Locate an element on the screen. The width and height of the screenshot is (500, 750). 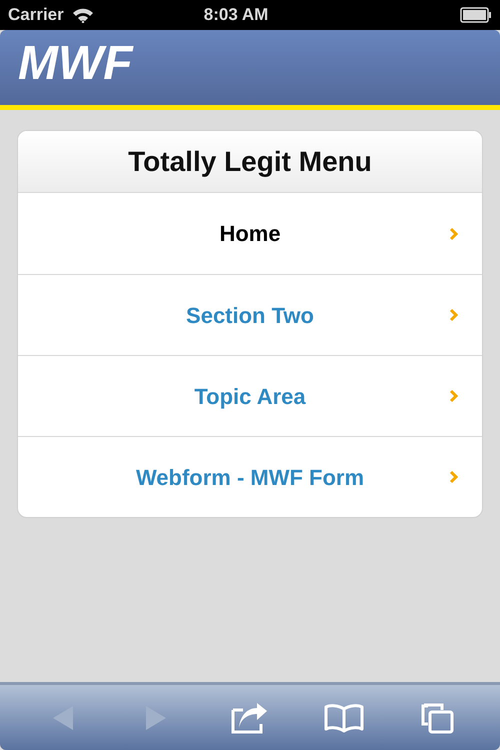
menu-item-label: Topic Area is located at coordinates (250, 396).